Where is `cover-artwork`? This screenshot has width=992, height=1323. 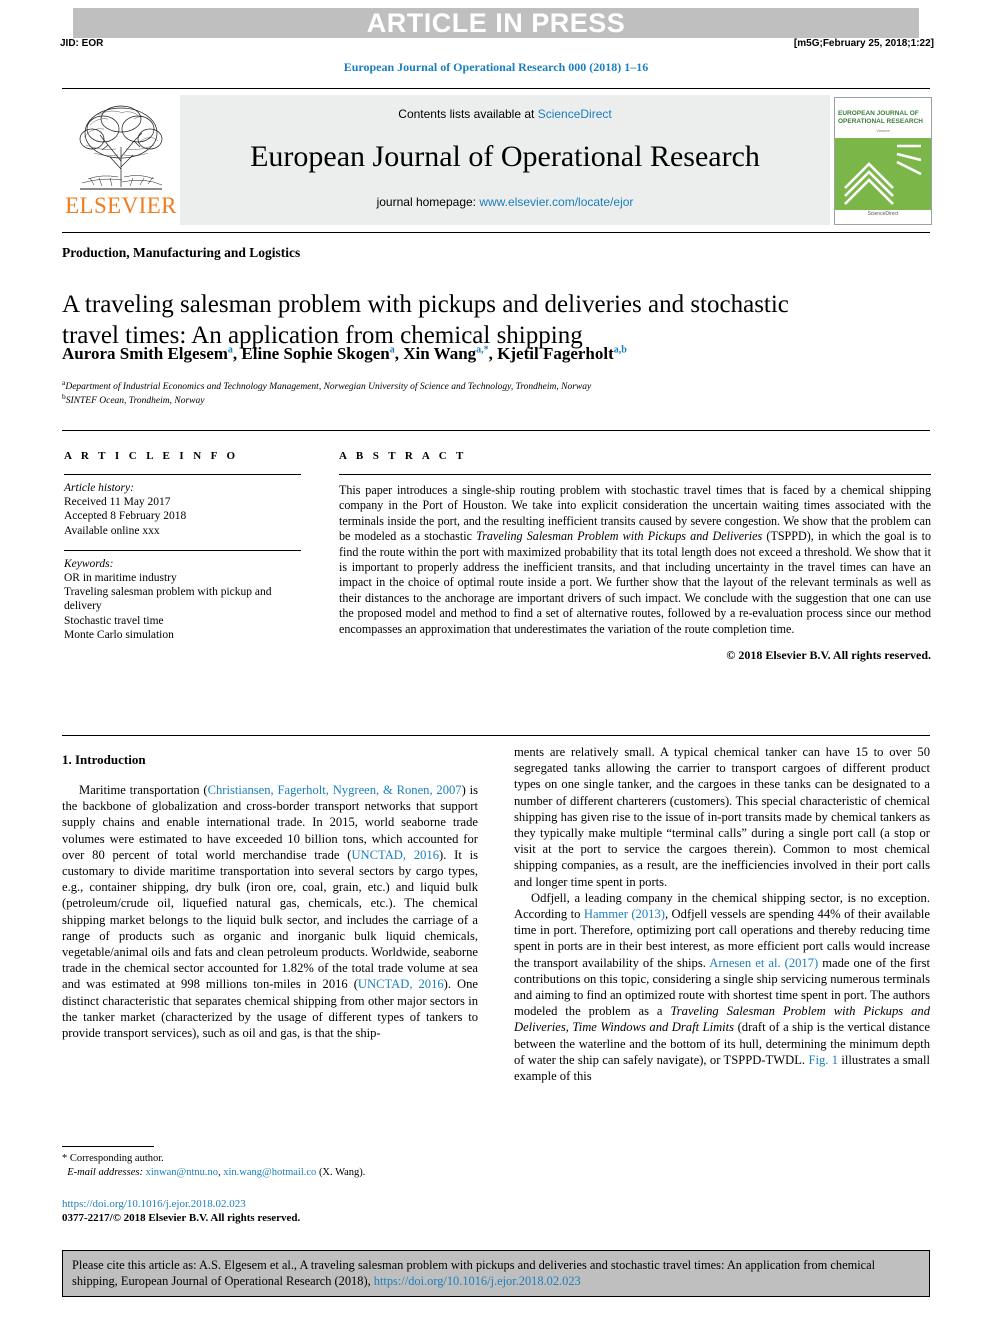 cover-artwork is located at coordinates (883, 174).